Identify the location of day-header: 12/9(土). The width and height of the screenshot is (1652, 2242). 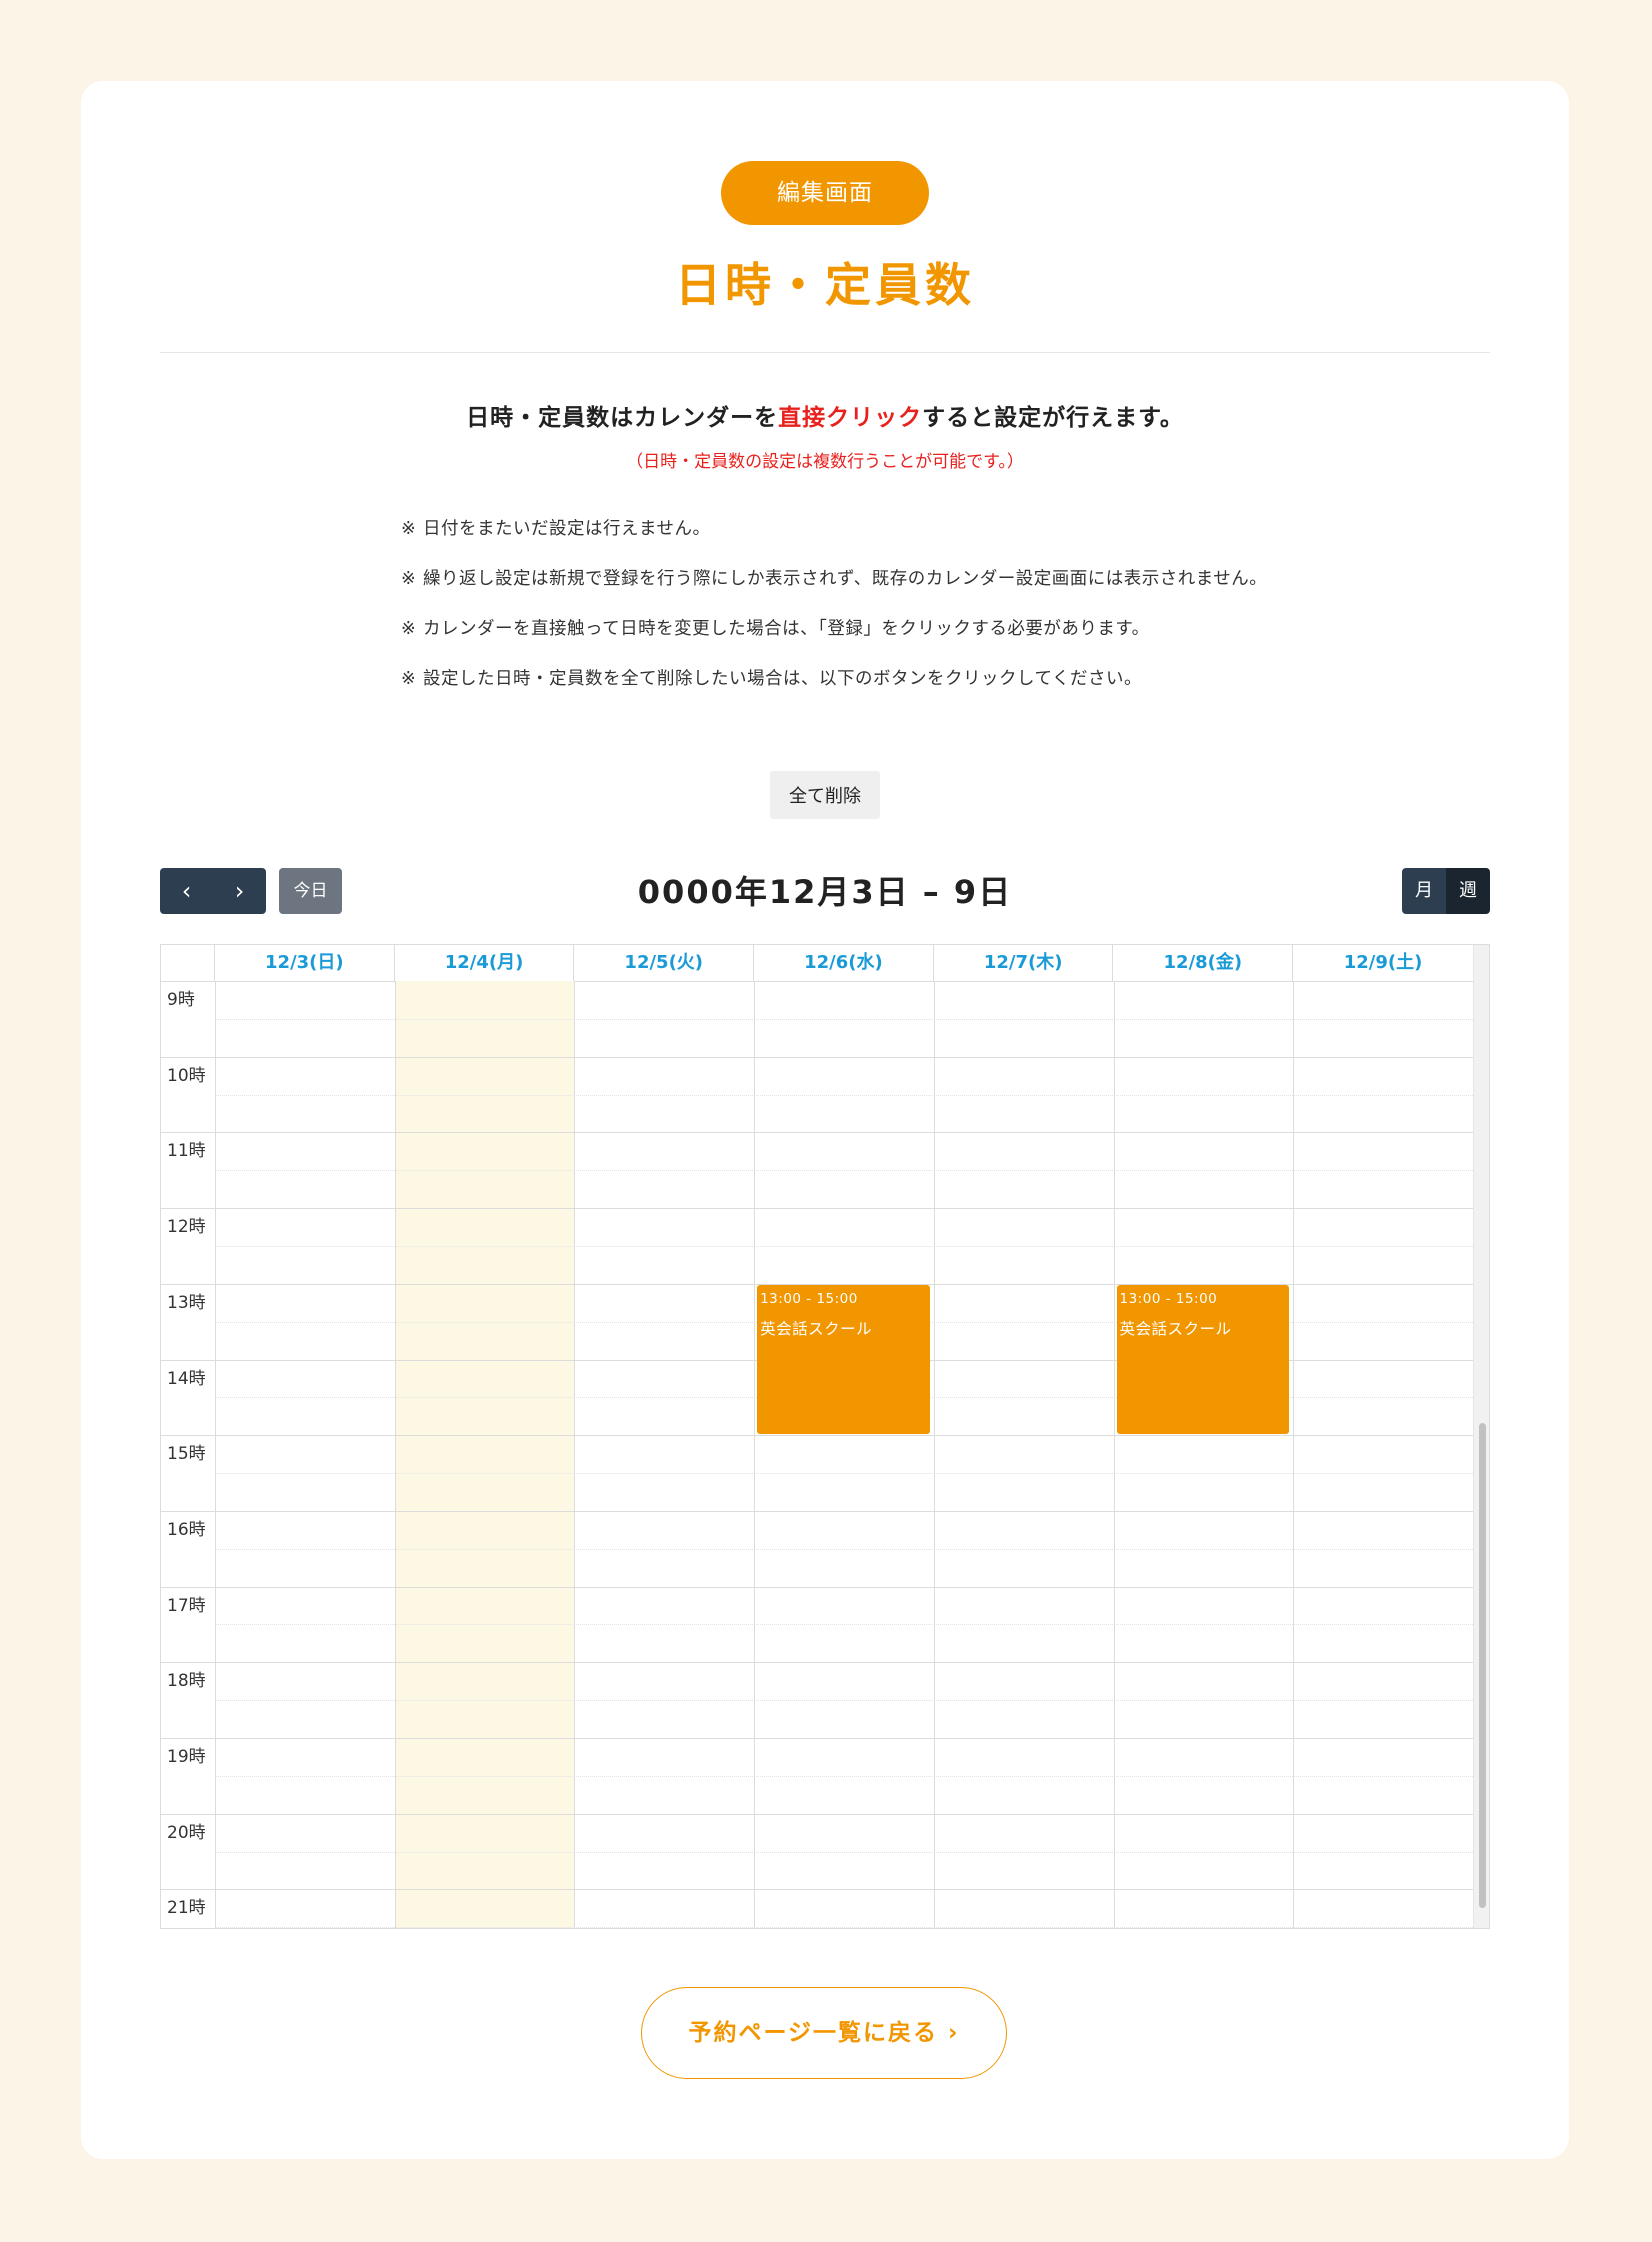
(1383, 963).